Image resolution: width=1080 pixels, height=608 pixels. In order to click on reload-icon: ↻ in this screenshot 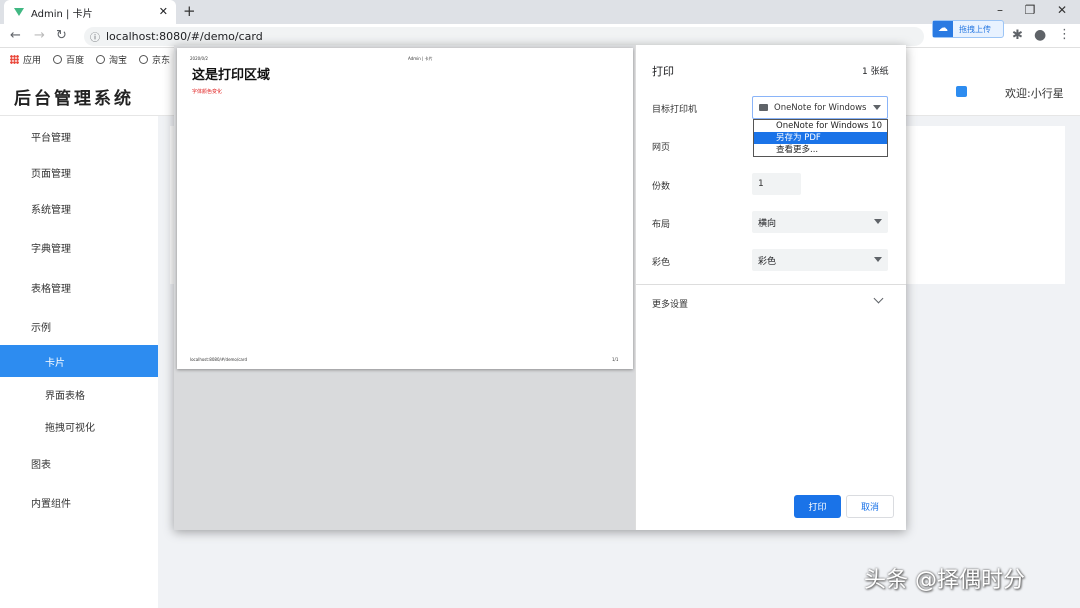, I will do `click(61, 35)`.